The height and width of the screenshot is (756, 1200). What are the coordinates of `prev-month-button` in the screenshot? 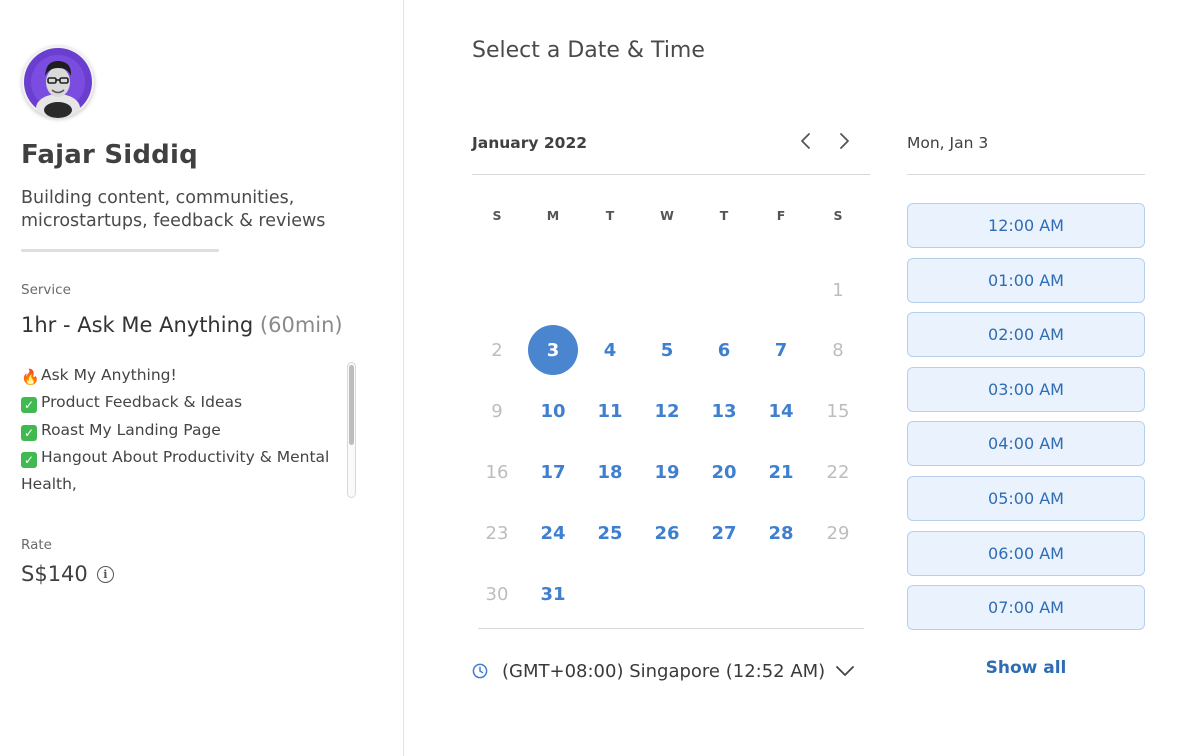 It's located at (806, 141).